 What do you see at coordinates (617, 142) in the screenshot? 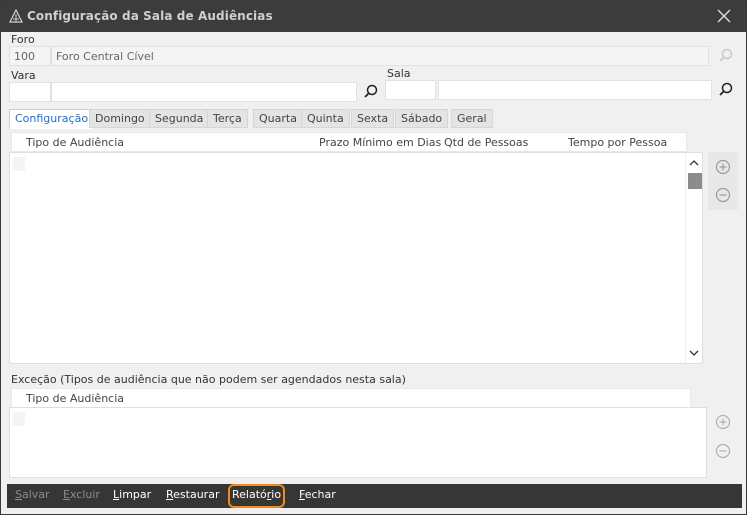
I see `col-tempo-pessoa: Tempo por Pessoa` at bounding box center [617, 142].